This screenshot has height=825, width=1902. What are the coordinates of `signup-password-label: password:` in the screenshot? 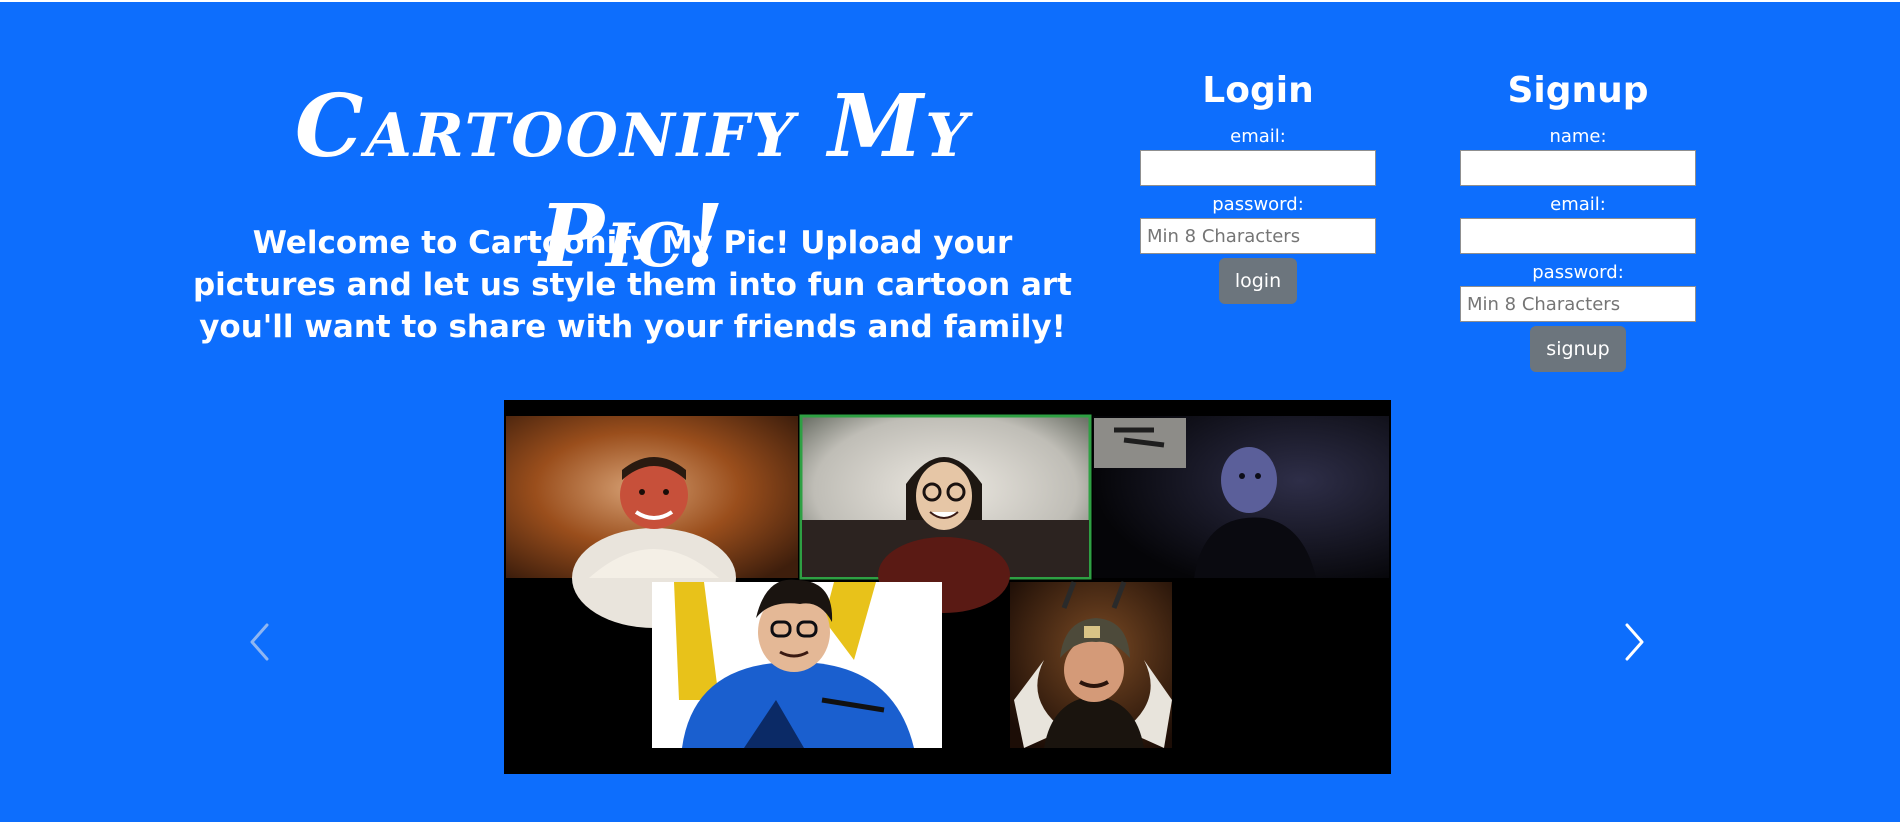 It's located at (1578, 272).